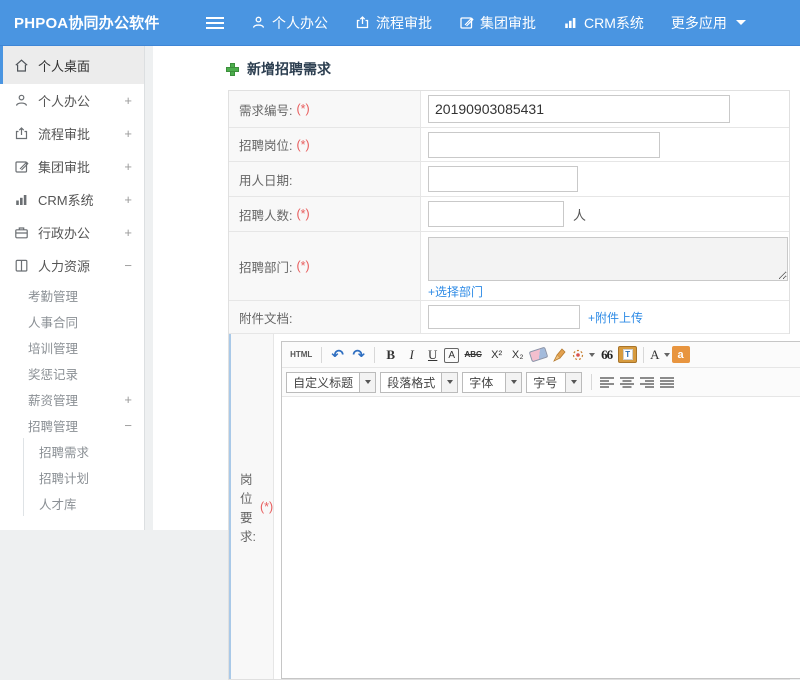  Describe the element at coordinates (390, 355) in the screenshot. I see `bold-button: B` at that location.